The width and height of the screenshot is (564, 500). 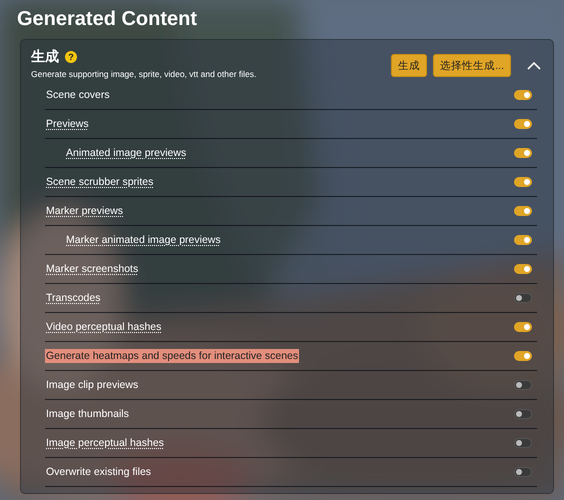 What do you see at coordinates (534, 65) in the screenshot?
I see `collapse-chevron-icon` at bounding box center [534, 65].